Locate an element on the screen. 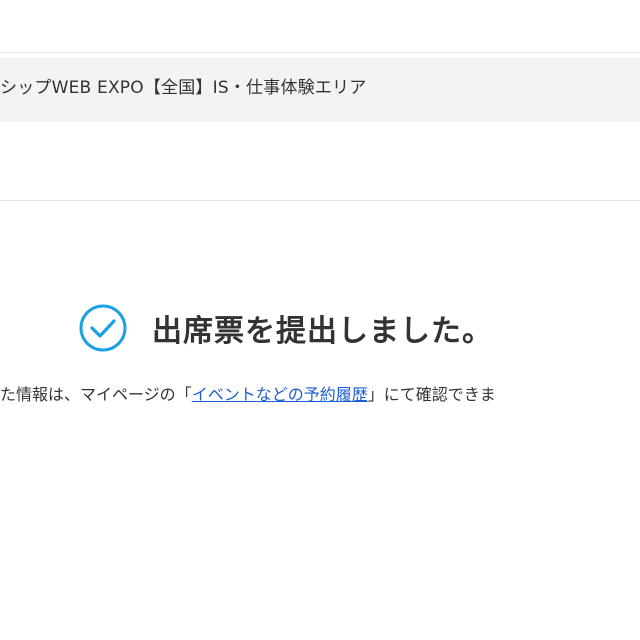 Image resolution: width=640 pixels, height=640 pixels. confirmation-heading: 出席票を提出しました。 is located at coordinates (322, 331).